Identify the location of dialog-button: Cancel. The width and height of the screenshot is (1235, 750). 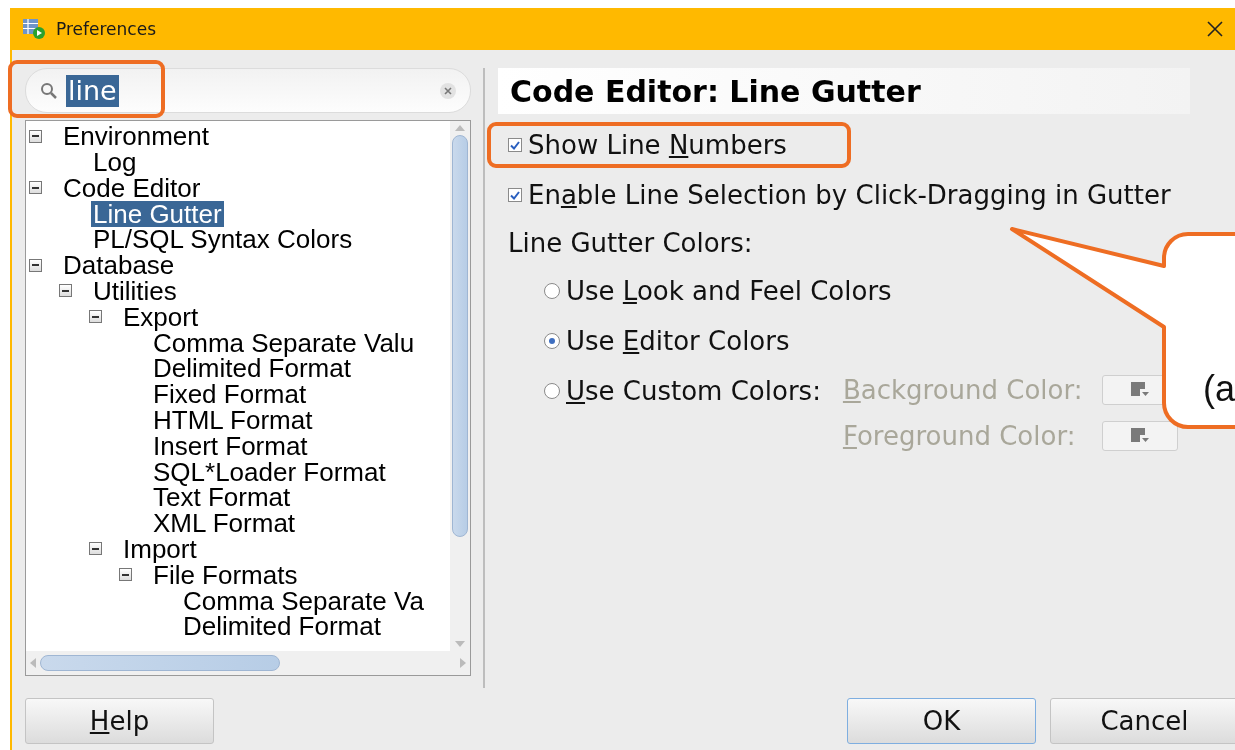
(1142, 721).